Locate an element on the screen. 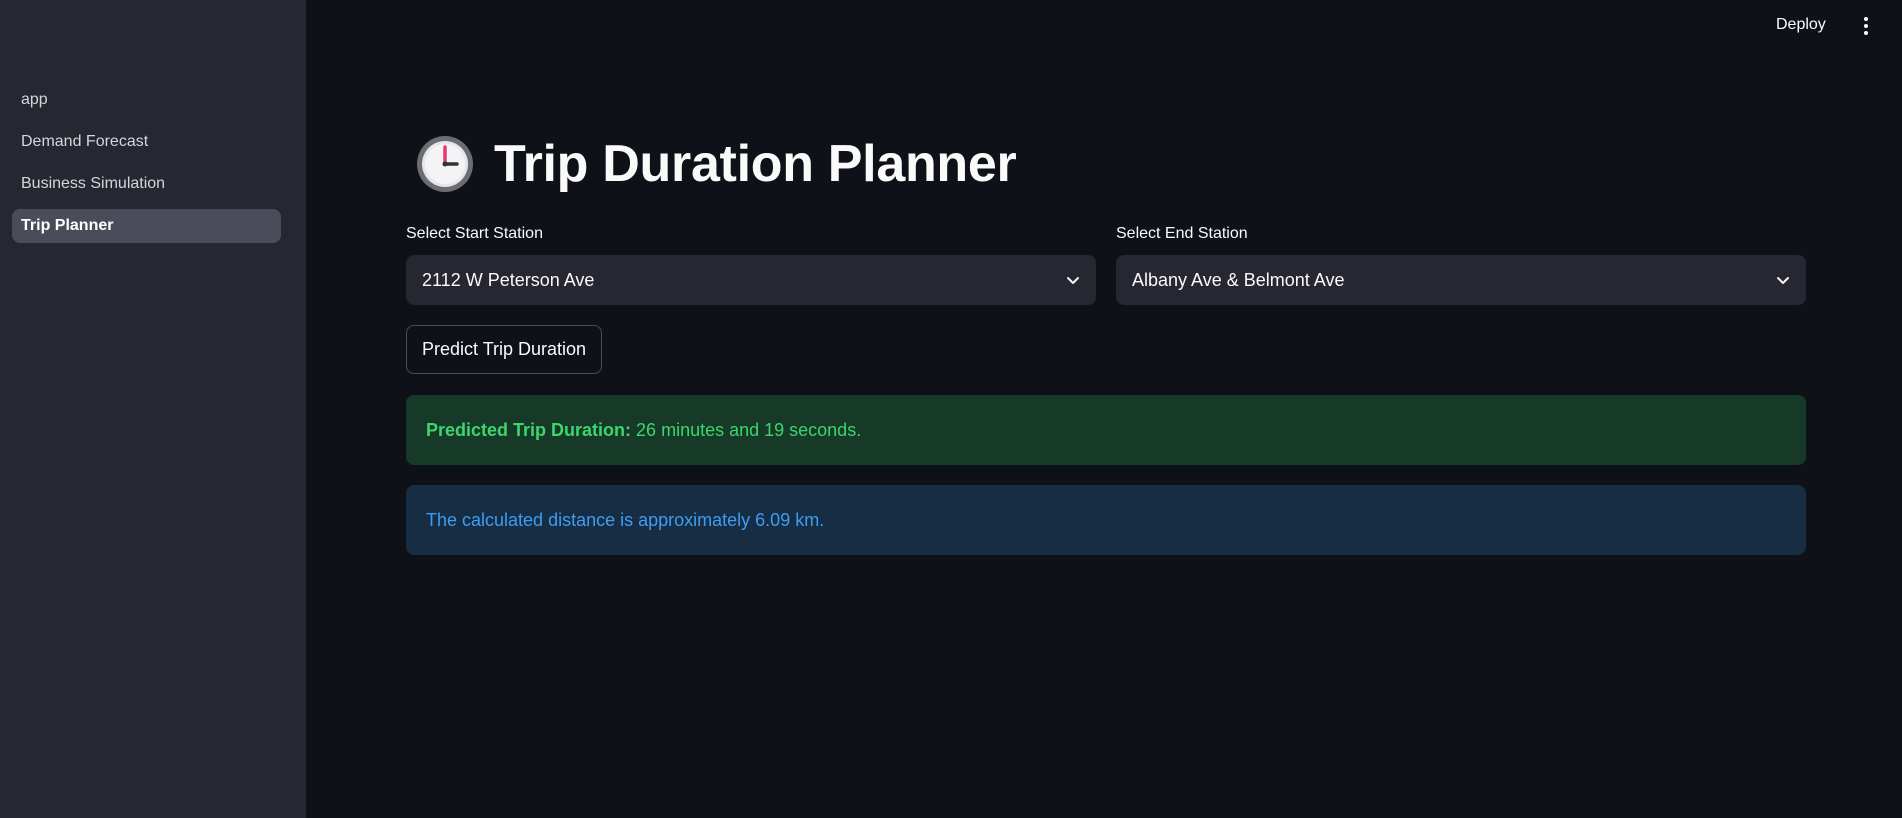 The image size is (1902, 818). success-alert-title: Predicted Trip Duration: is located at coordinates (529, 429).